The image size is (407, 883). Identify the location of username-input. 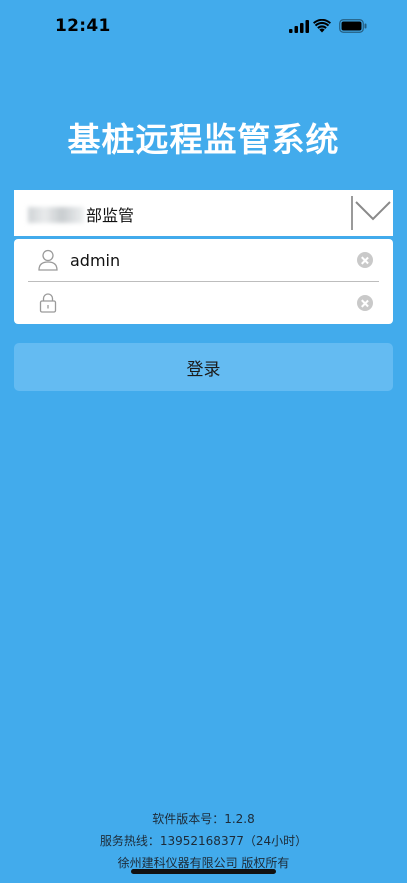
(205, 260).